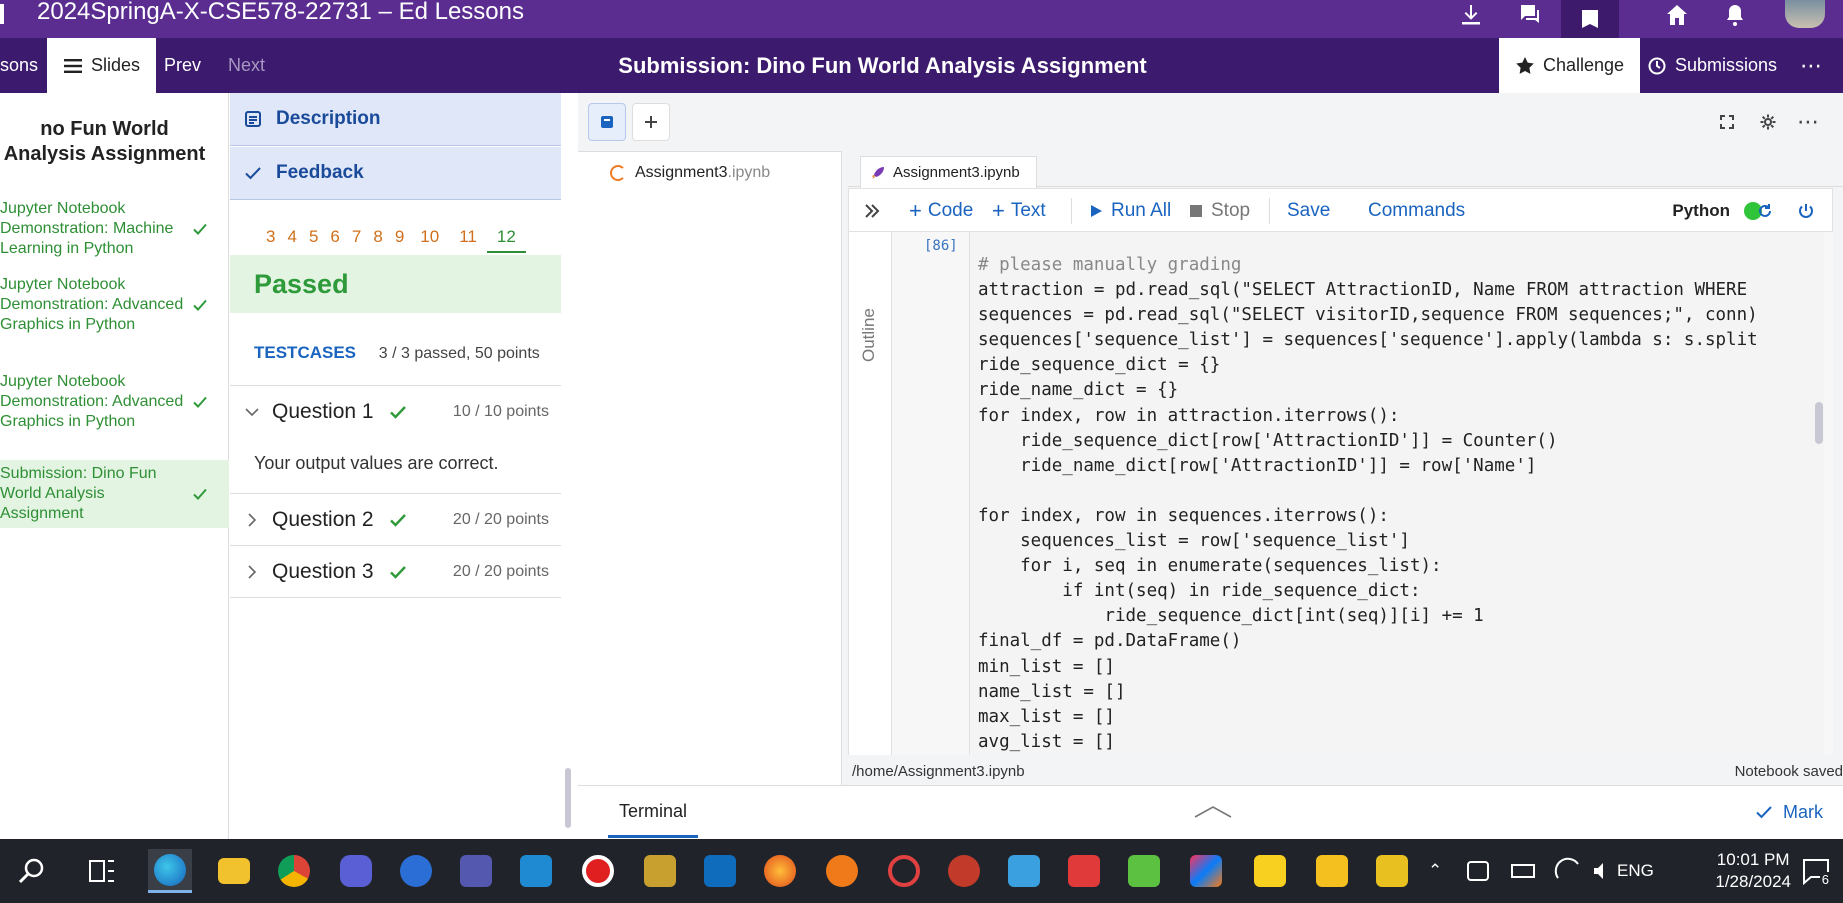 This screenshot has width=1843, height=903. What do you see at coordinates (1768, 122) in the screenshot?
I see `gear-icon` at bounding box center [1768, 122].